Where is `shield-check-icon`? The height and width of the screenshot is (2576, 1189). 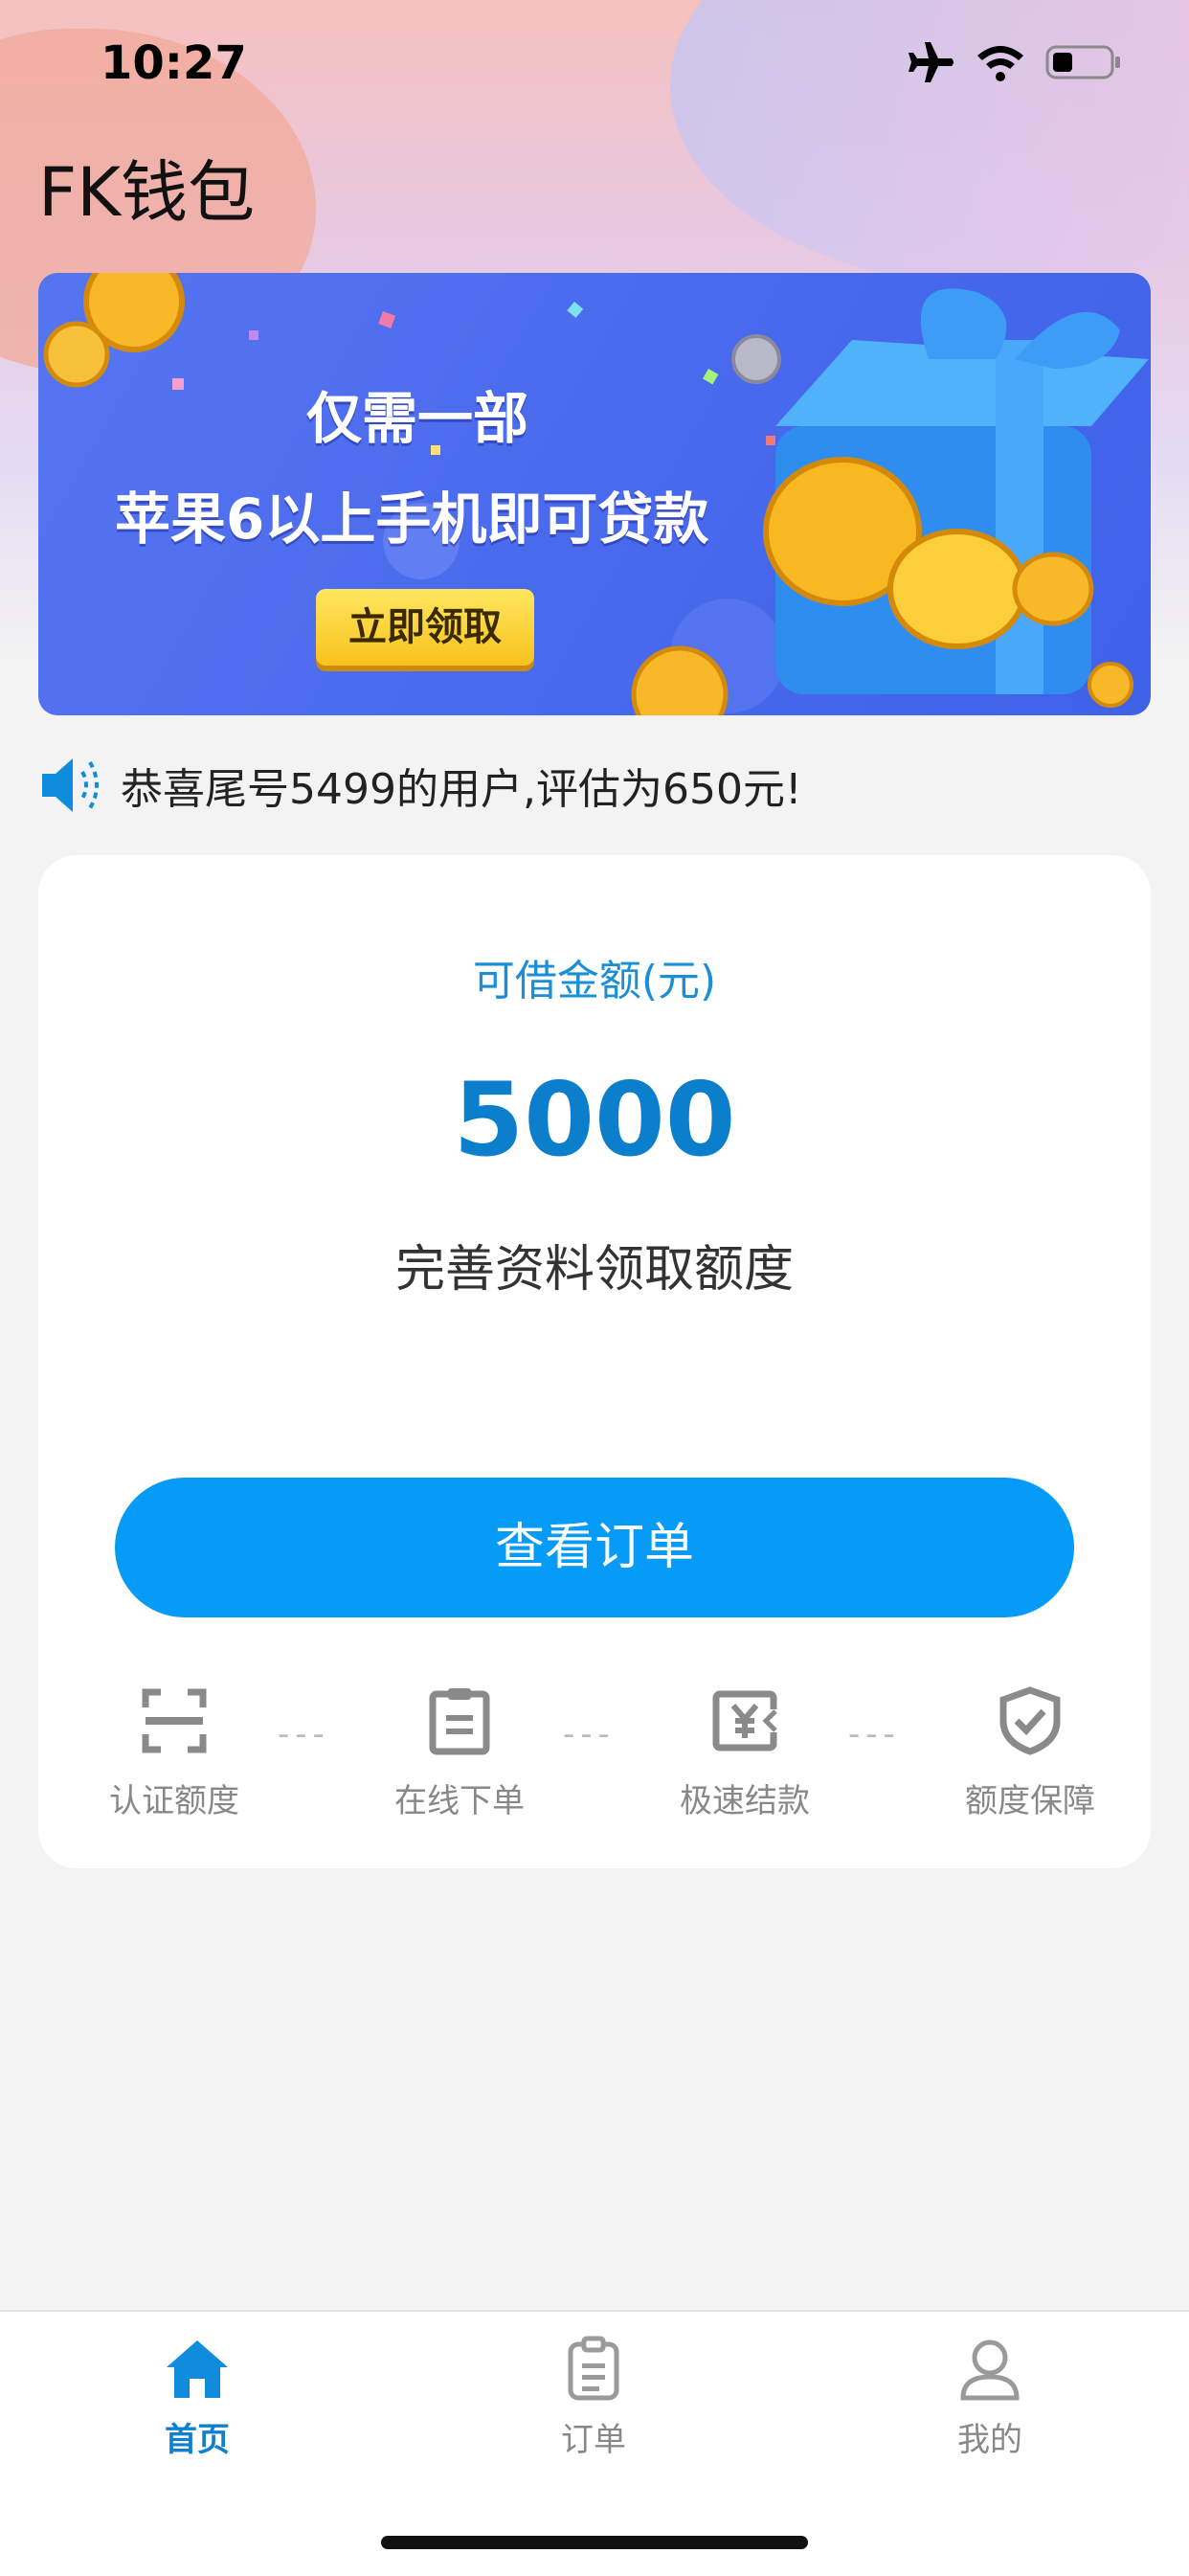 shield-check-icon is located at coordinates (1030, 1720).